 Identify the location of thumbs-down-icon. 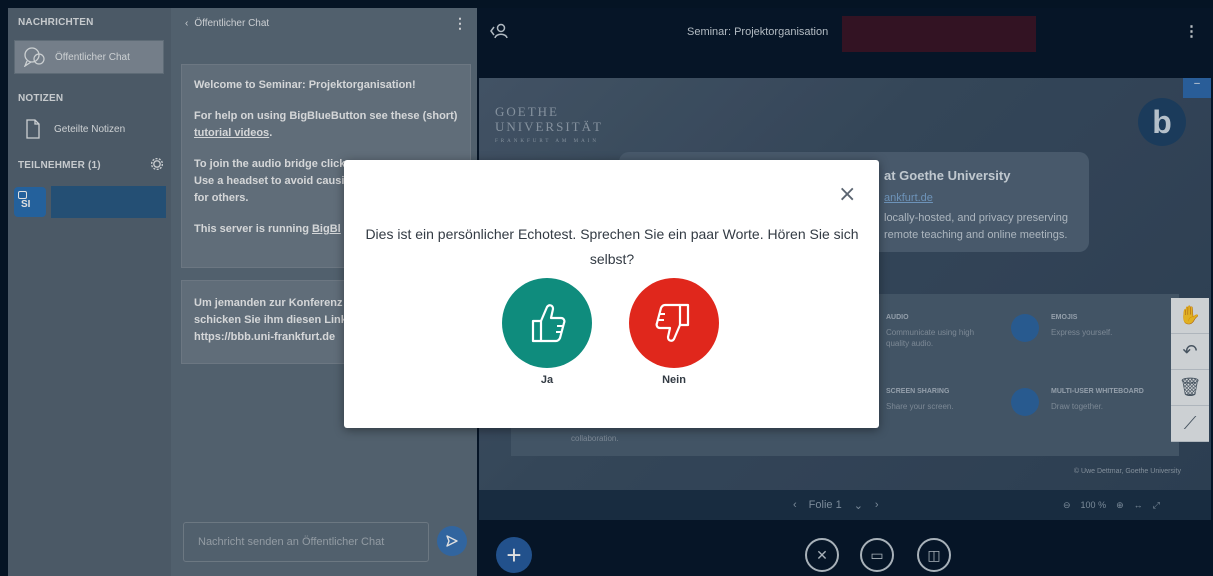
(672, 322).